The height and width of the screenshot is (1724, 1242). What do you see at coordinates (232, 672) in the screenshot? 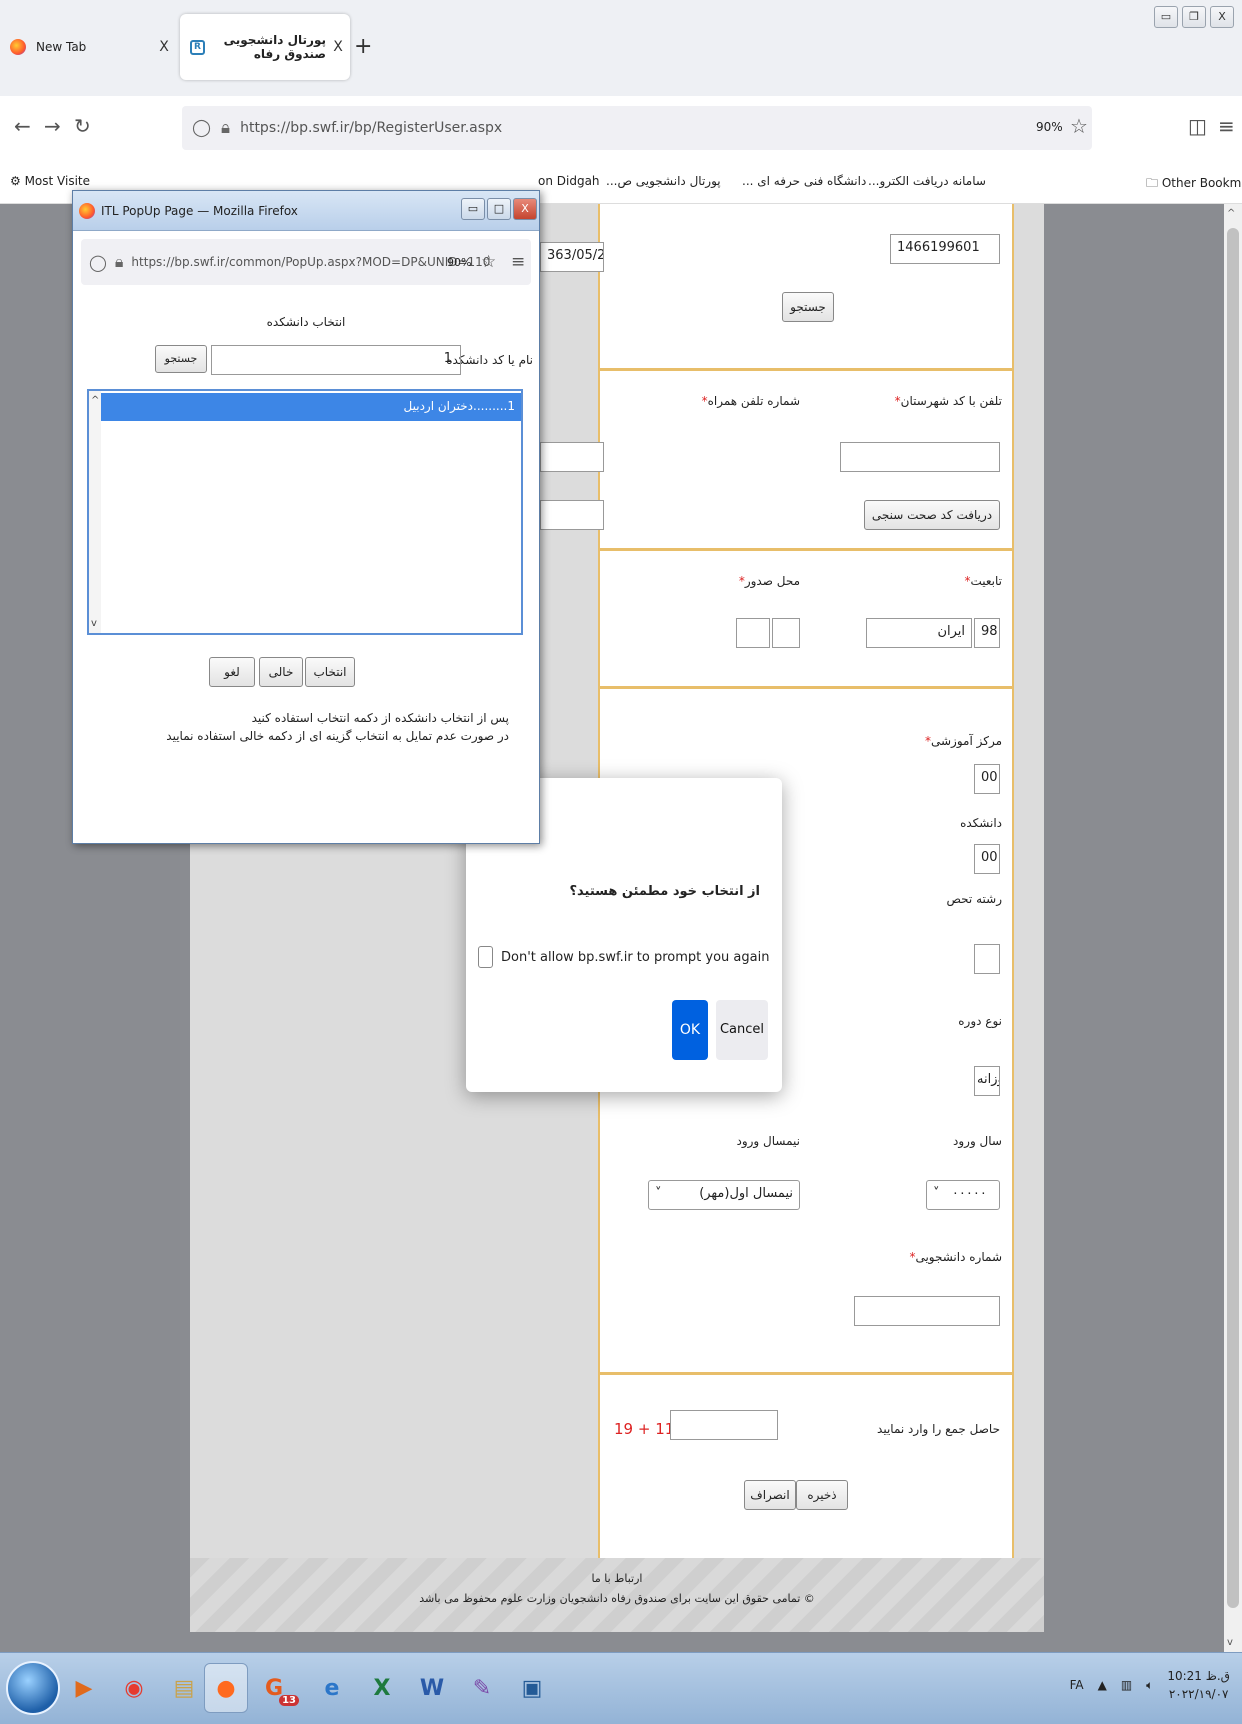
I see `cancel-button: لغو` at bounding box center [232, 672].